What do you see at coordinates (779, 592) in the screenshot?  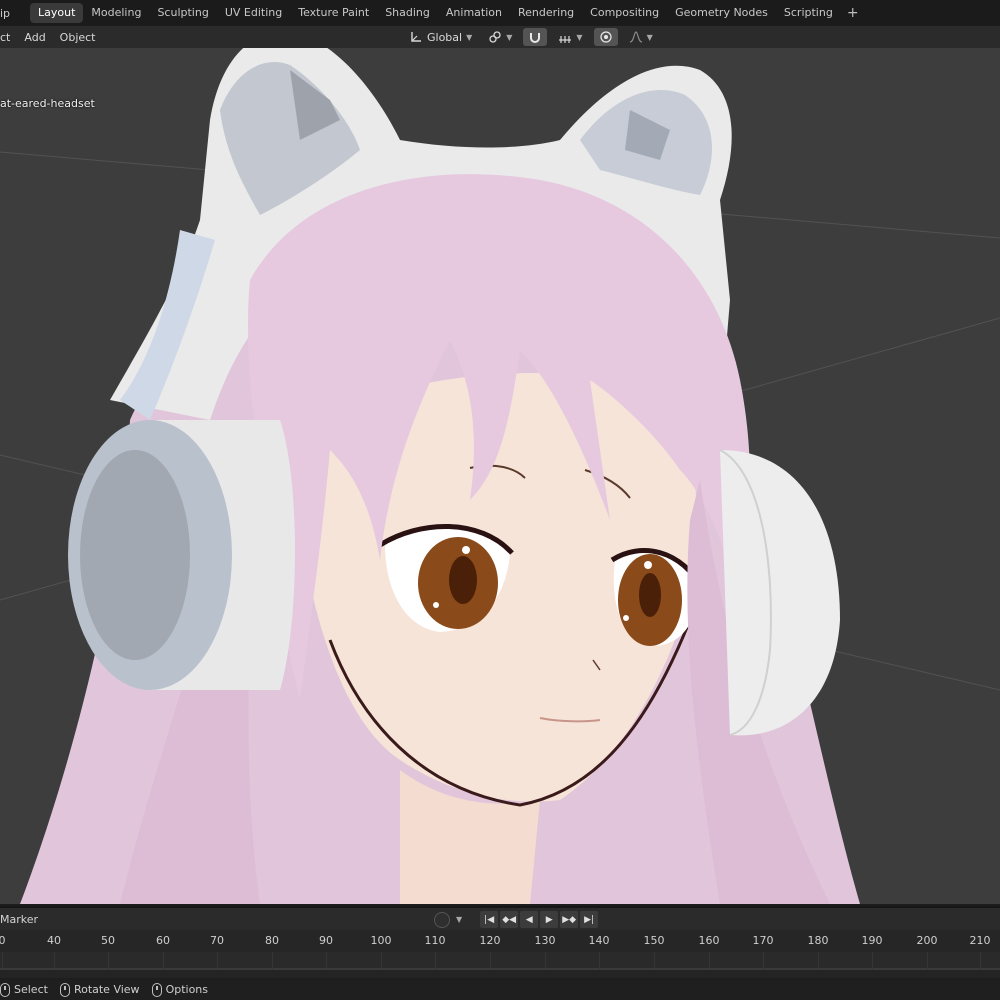 I see `headphone-right` at bounding box center [779, 592].